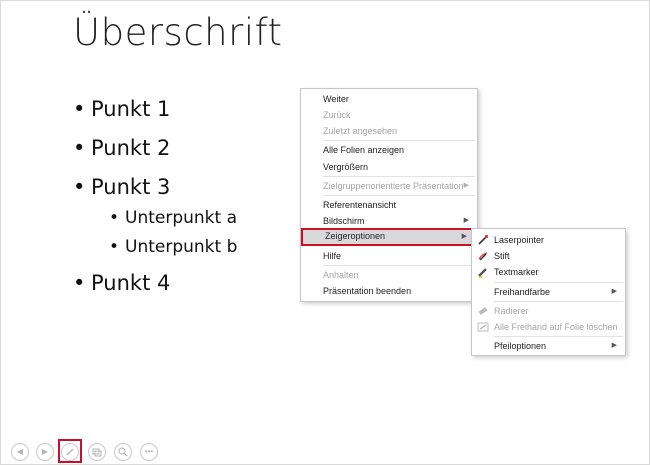  I want to click on sub-bullet-item: • Unterpunkt b, so click(173, 247).